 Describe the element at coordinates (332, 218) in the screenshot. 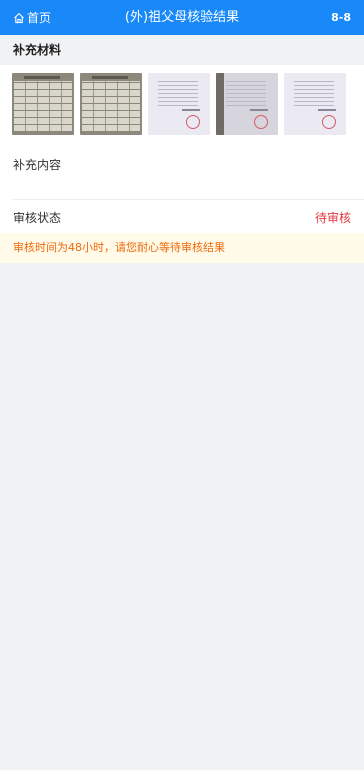

I see `review-status-badge: 待审核` at that location.